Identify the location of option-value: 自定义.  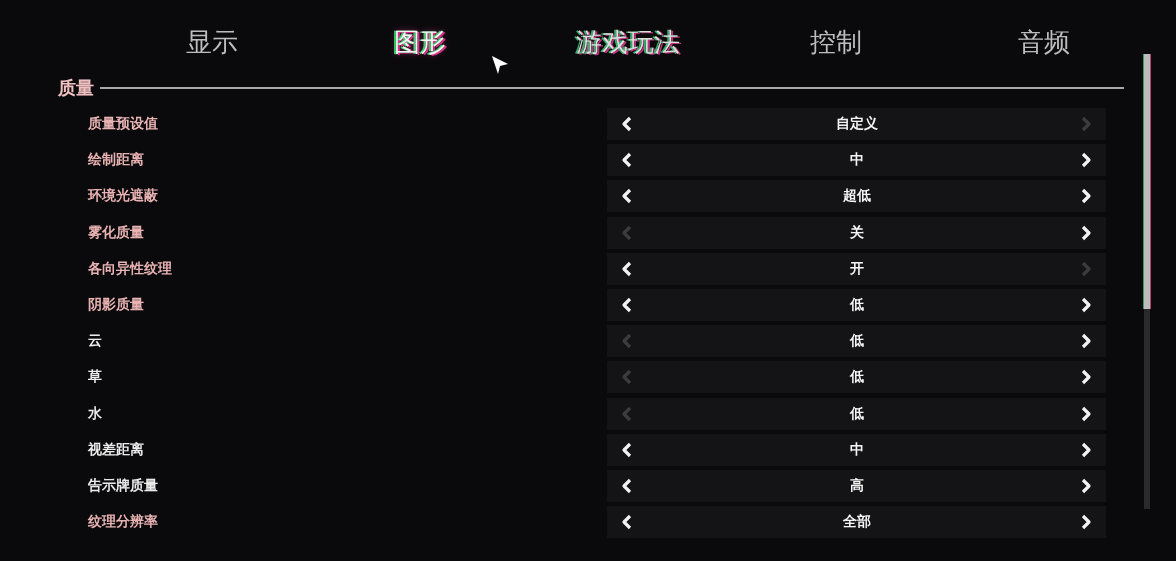
(856, 124).